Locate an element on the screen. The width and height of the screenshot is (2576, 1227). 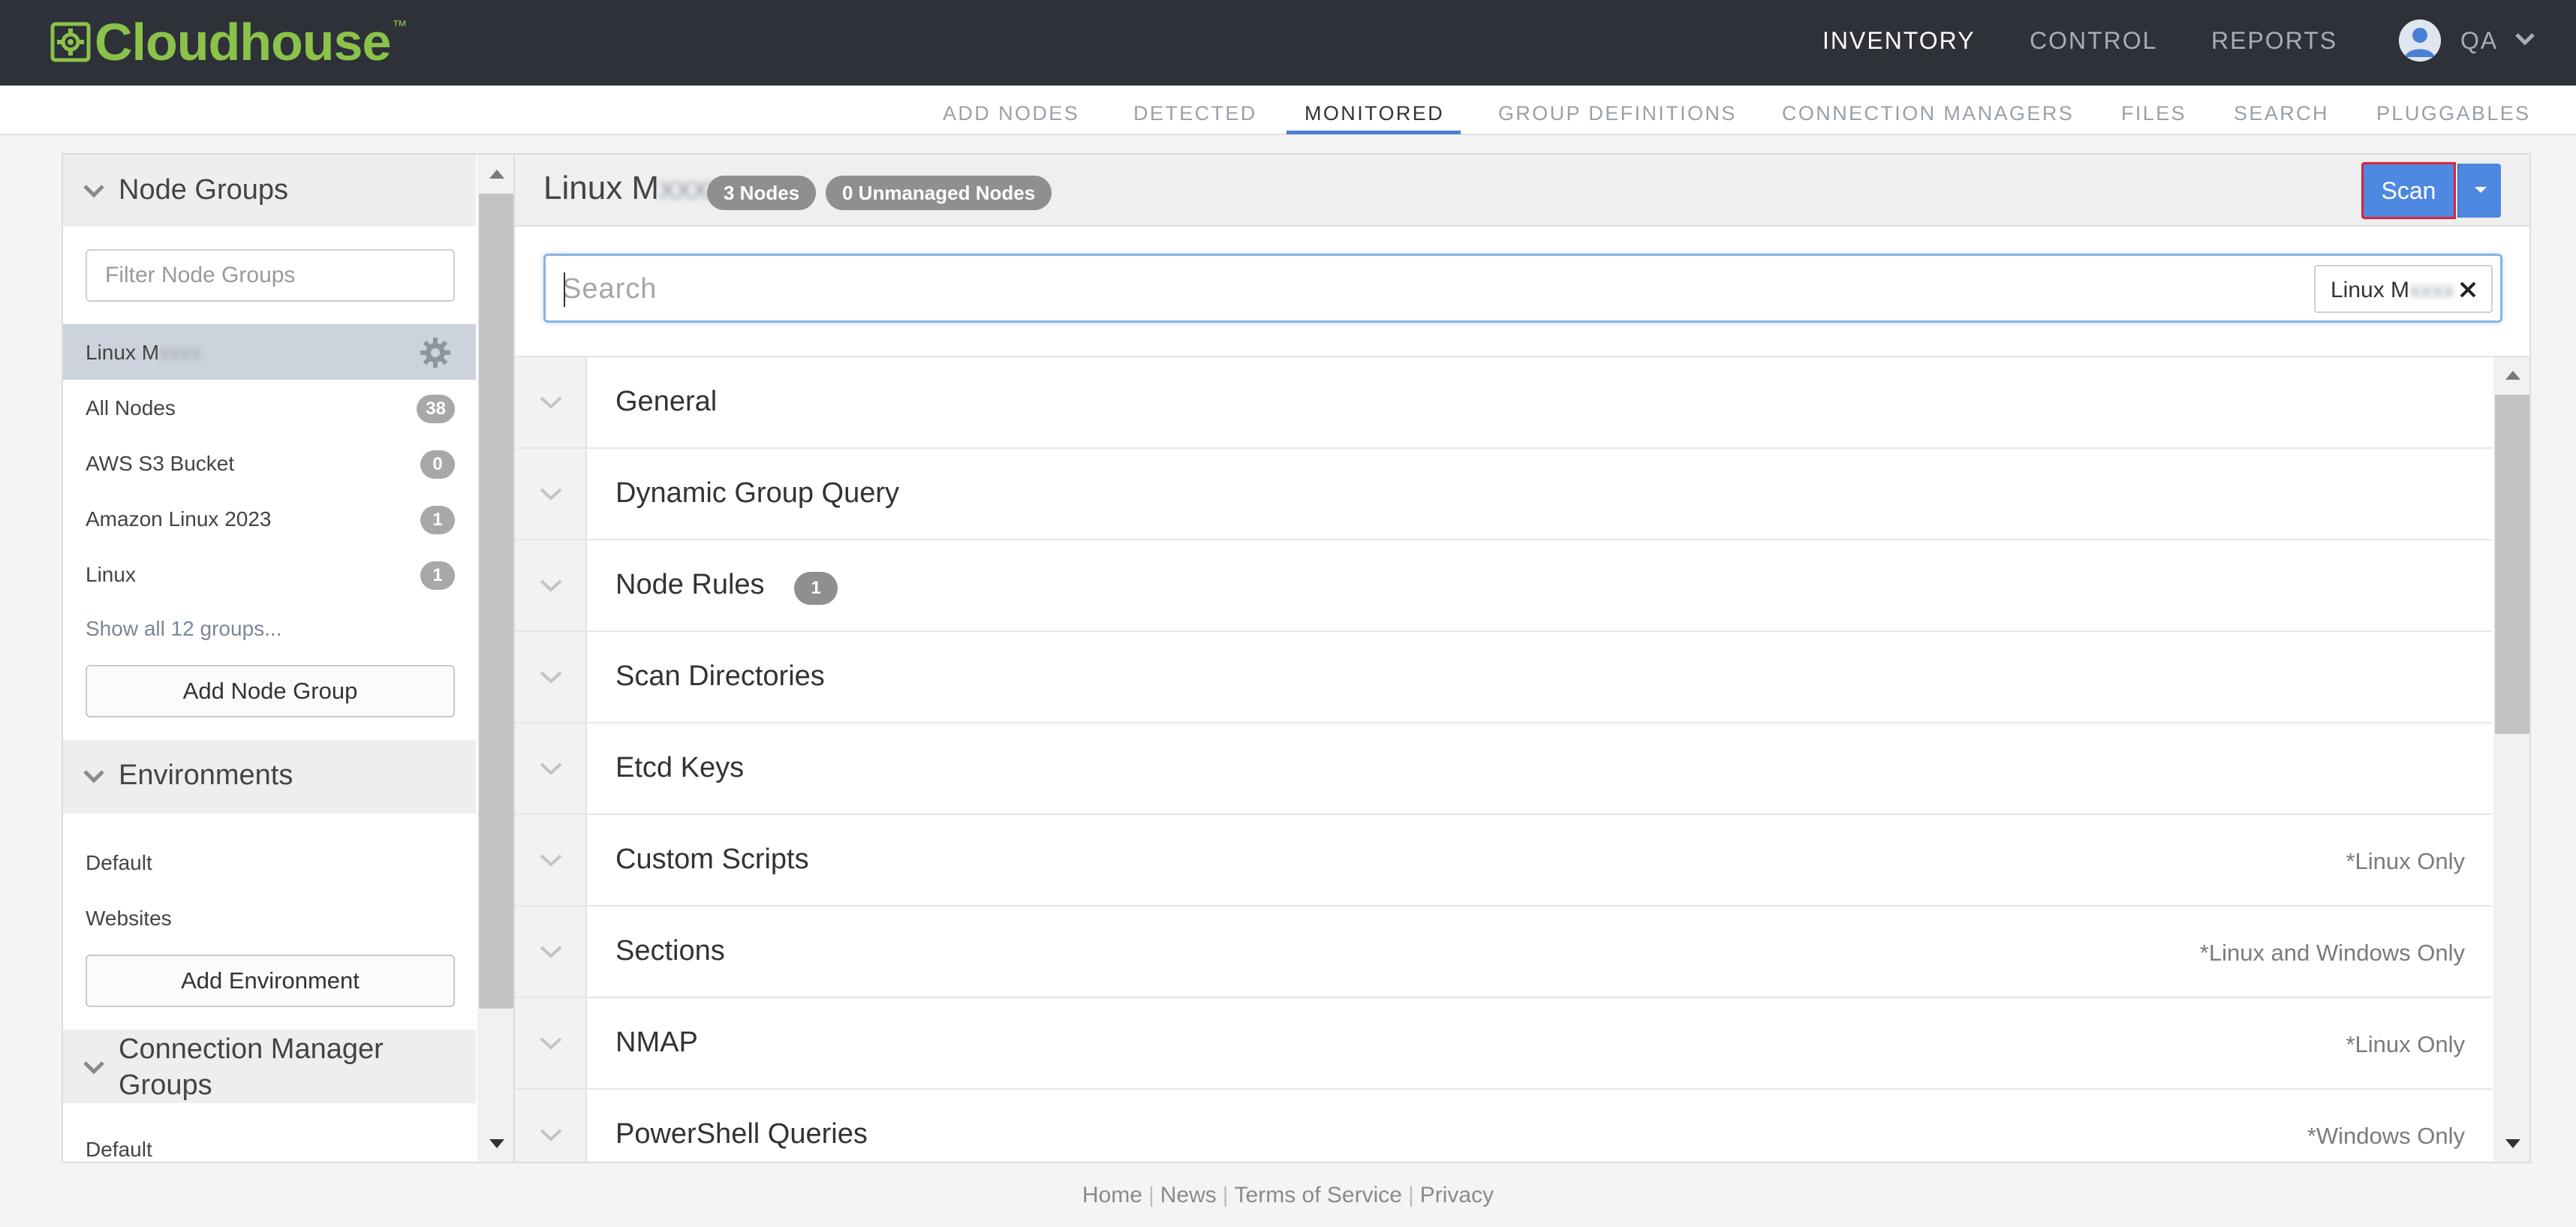
nodes-count-pill: 3 Nodes is located at coordinates (762, 193).